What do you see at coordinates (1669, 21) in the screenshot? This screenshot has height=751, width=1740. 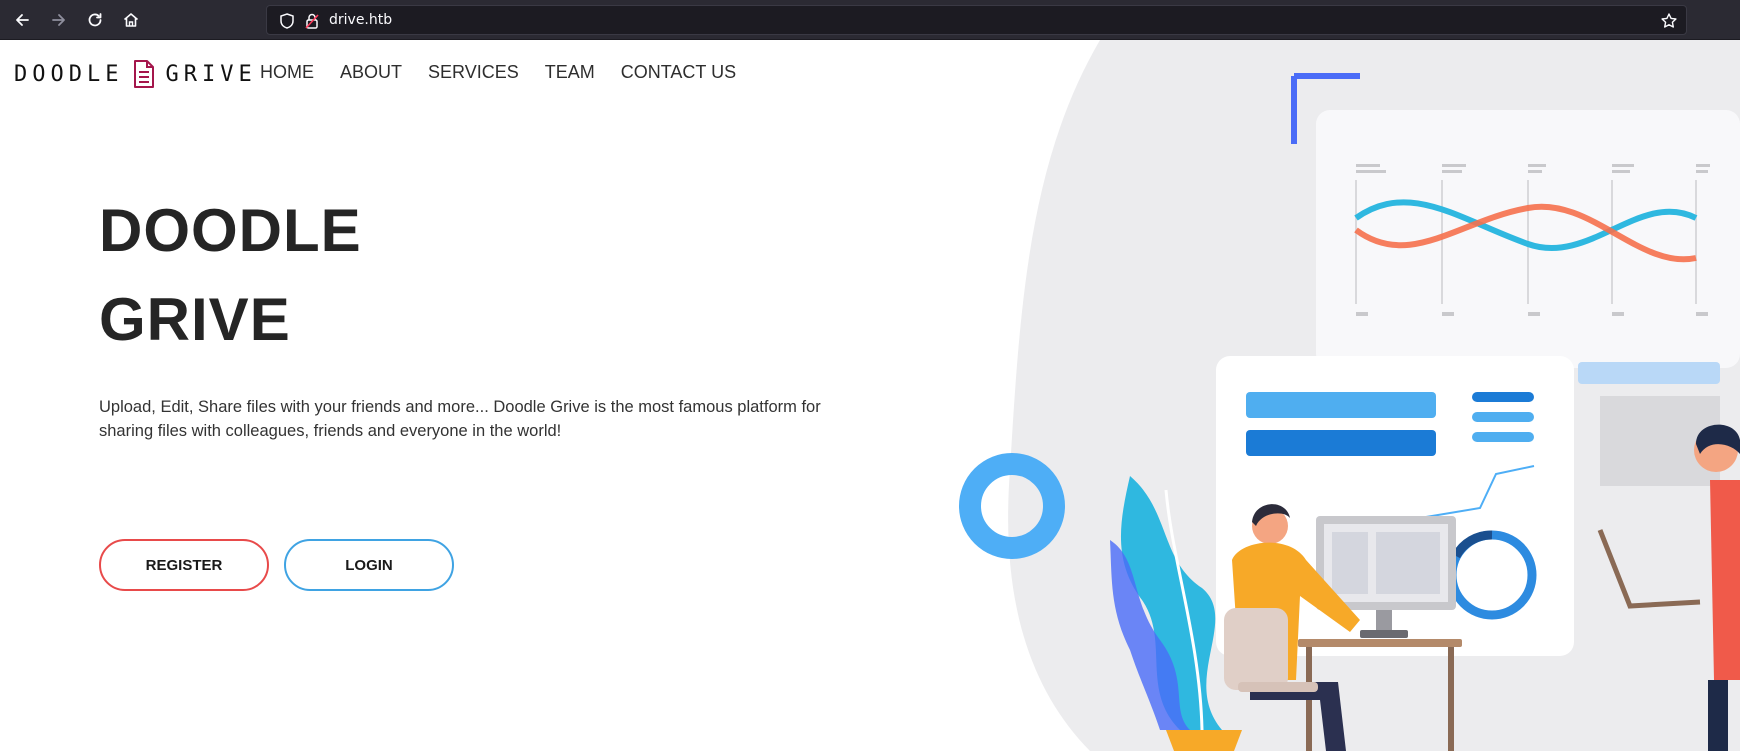 I see `star-icon` at bounding box center [1669, 21].